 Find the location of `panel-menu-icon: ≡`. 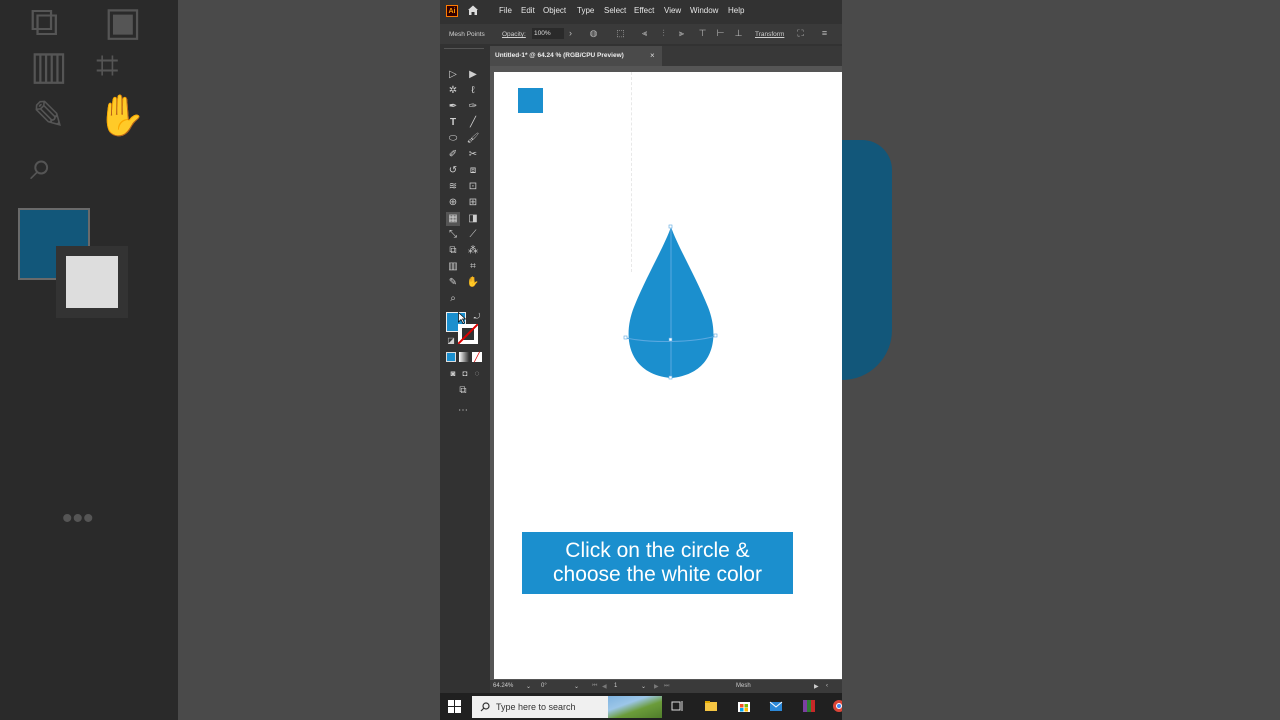

panel-menu-icon: ≡ is located at coordinates (824, 33).